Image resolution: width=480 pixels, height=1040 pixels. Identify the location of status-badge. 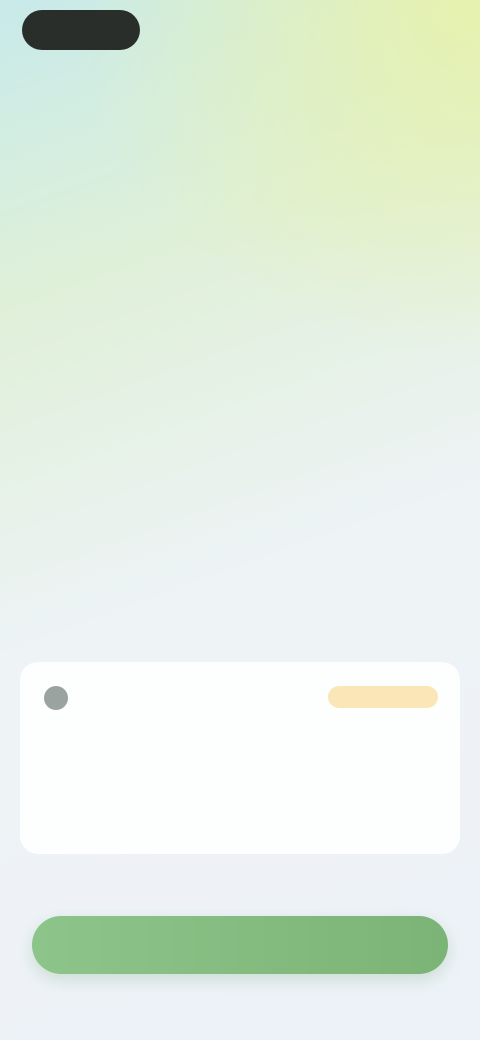
(383, 697).